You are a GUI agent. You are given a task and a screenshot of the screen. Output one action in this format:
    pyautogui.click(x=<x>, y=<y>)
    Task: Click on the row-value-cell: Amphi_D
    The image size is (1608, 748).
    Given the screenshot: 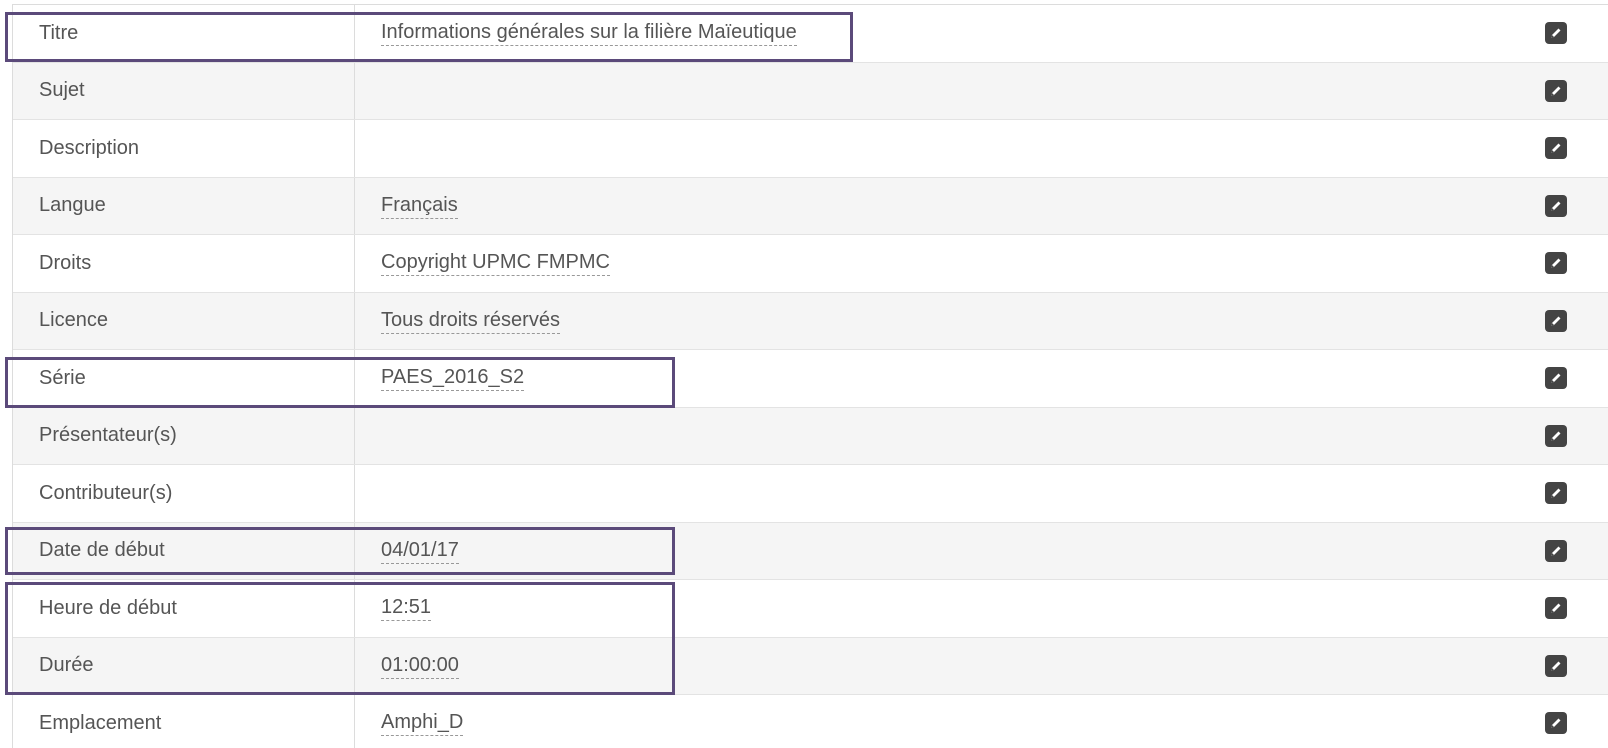 What is the action you would take?
    pyautogui.click(x=981, y=721)
    